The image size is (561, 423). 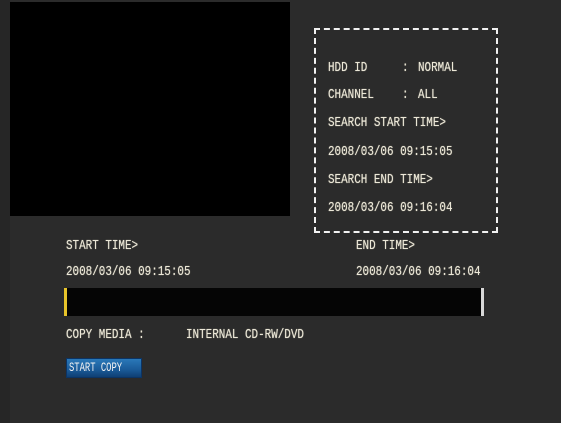 What do you see at coordinates (102, 246) in the screenshot?
I see `start-time-label: START TIME>` at bounding box center [102, 246].